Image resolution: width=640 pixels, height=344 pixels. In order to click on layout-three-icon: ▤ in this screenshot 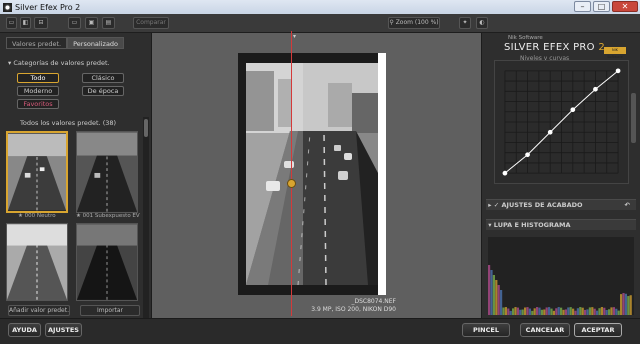, I will do `click(108, 23)`.